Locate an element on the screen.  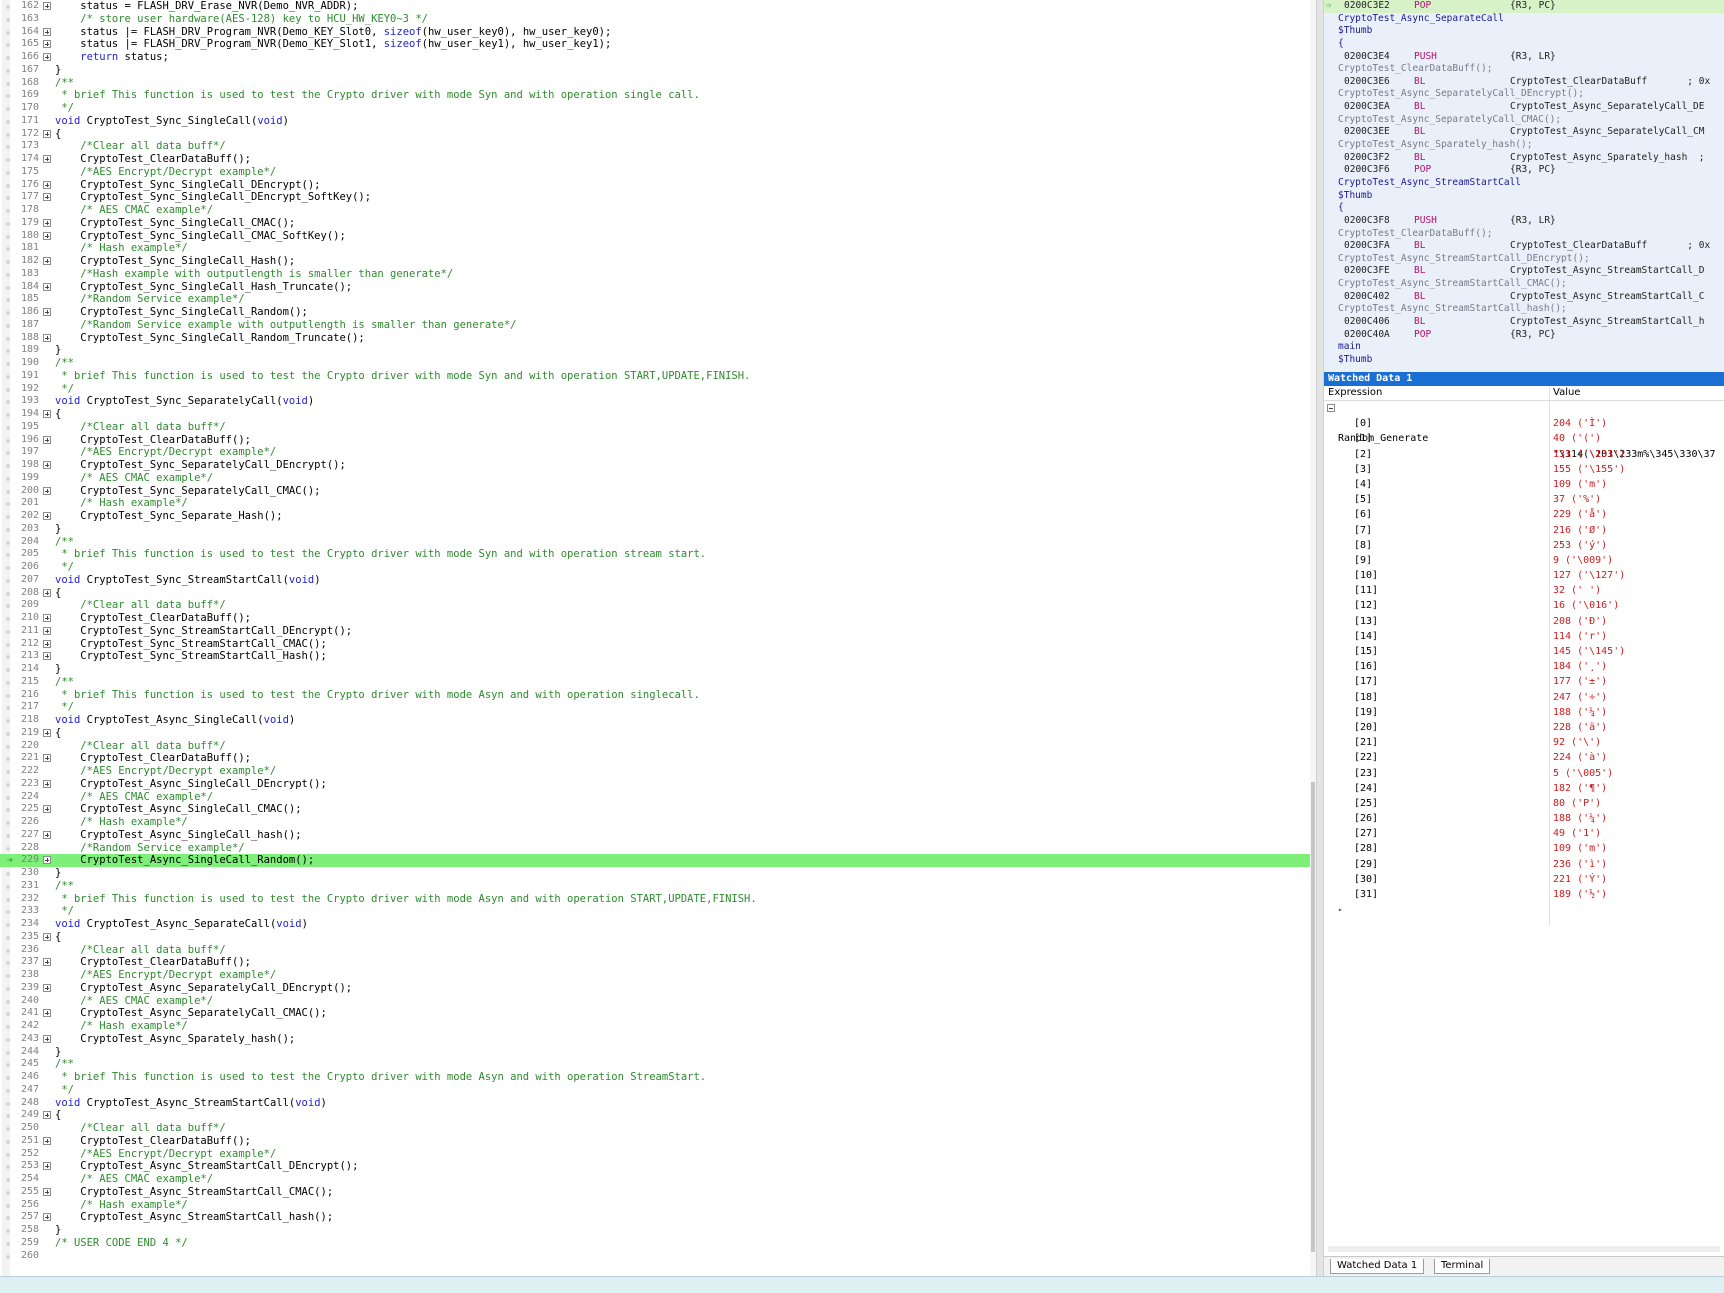
code-line: 242 /* Hash example*/ is located at coordinates (658, 1026).